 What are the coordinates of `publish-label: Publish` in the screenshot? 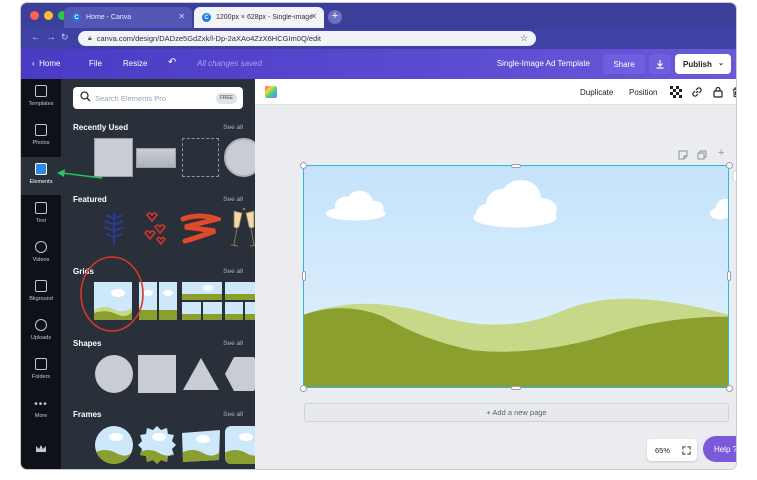 It's located at (697, 64).